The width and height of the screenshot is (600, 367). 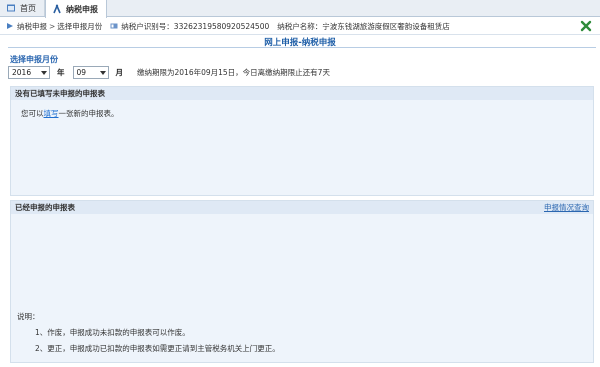 I want to click on title-divider, so click(x=302, y=47).